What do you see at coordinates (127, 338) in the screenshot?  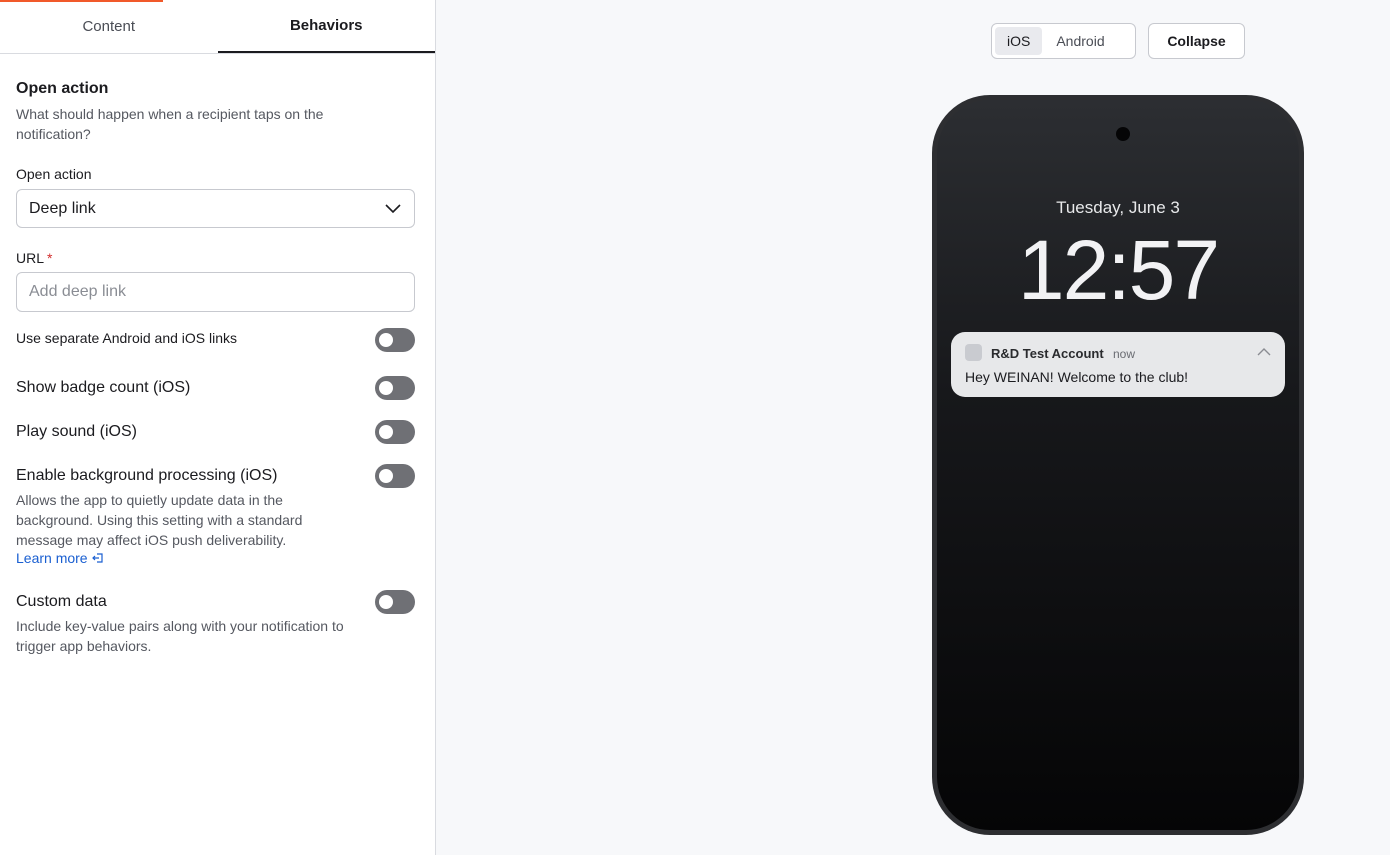 I see `separate-links-label: Use separate Android and iOS links` at bounding box center [127, 338].